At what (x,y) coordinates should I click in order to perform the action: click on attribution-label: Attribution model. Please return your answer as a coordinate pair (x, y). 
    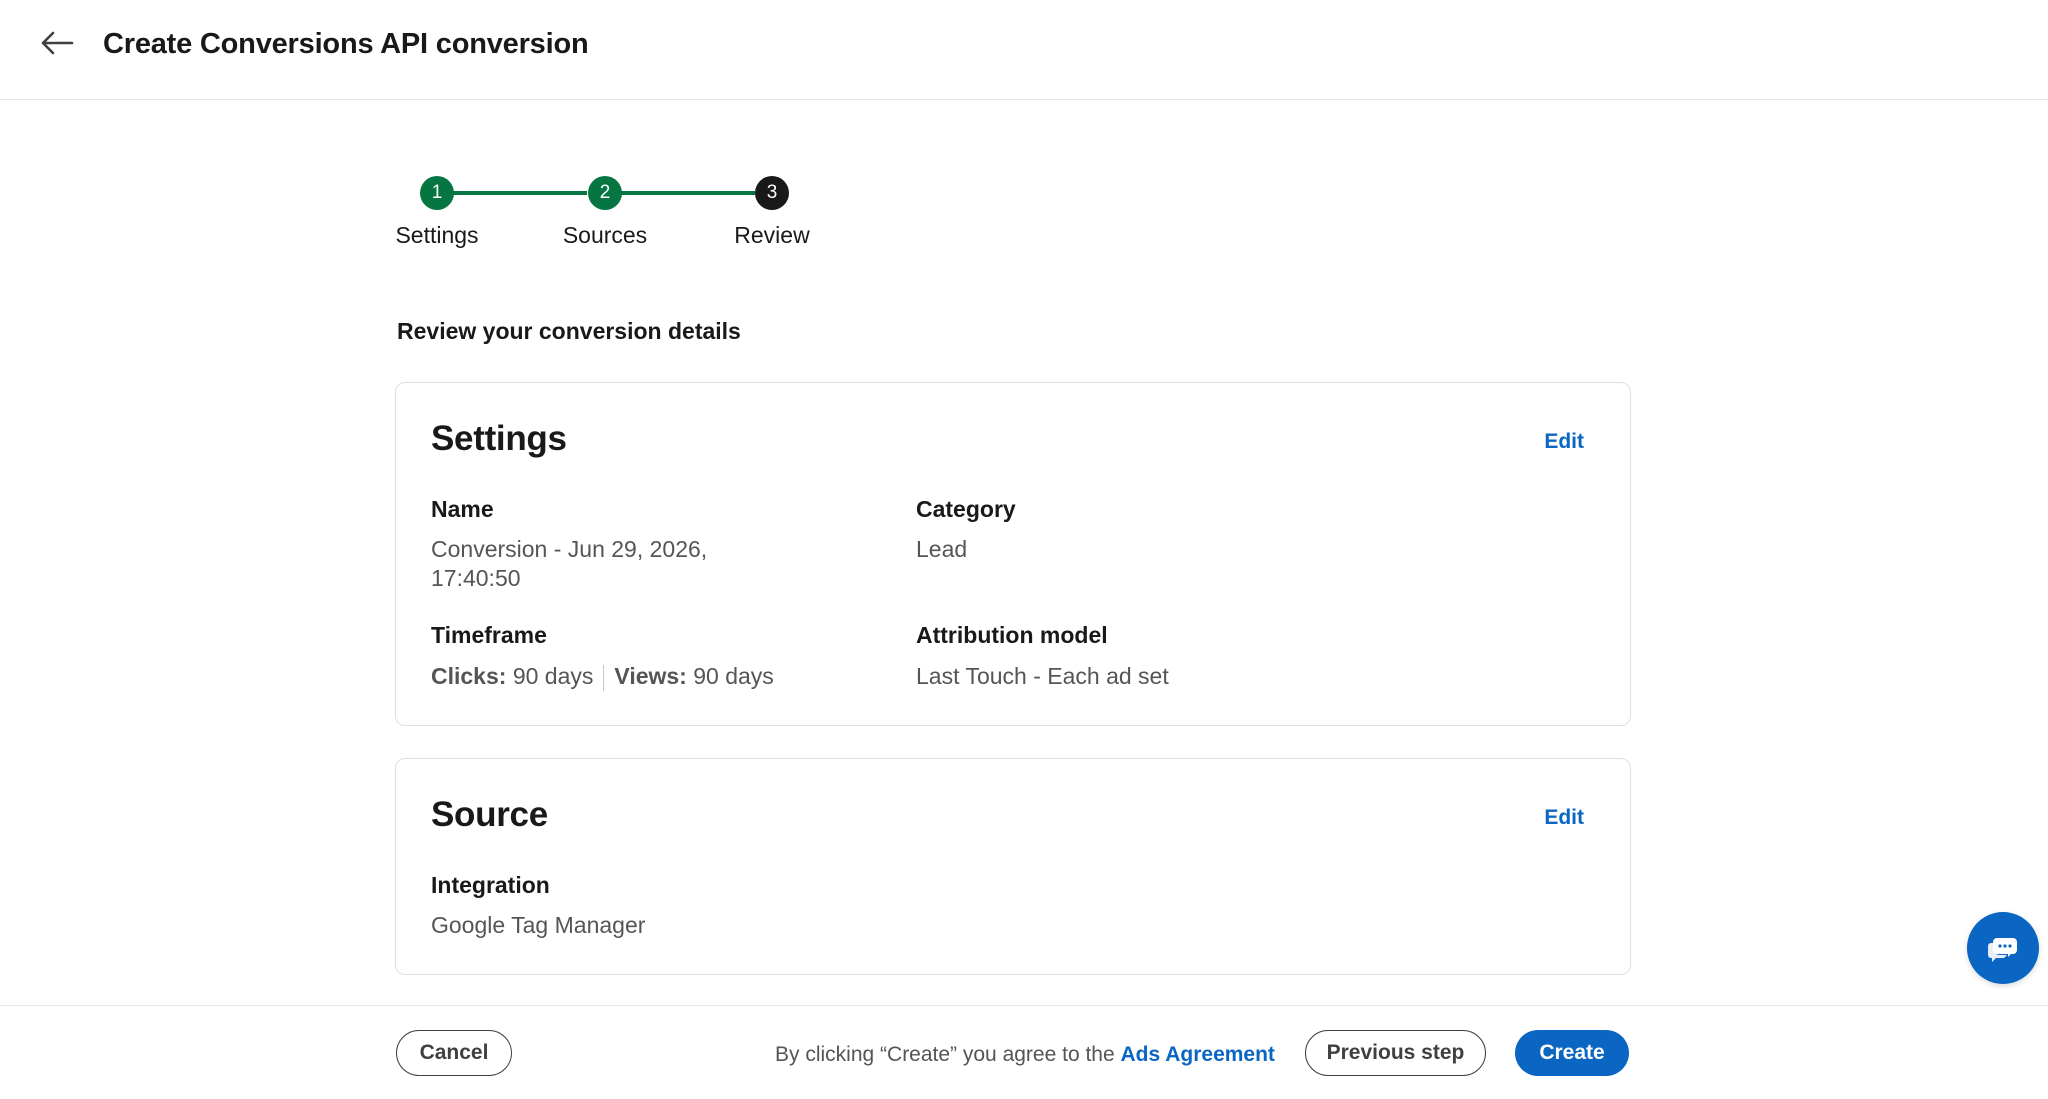
    Looking at the image, I should click on (1012, 635).